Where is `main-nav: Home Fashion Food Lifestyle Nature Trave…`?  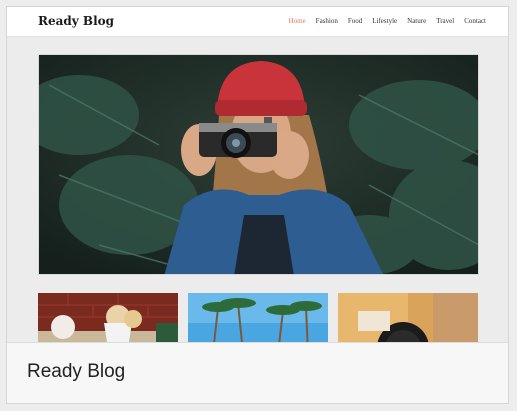 main-nav: Home Fashion Food Lifestyle Nature Trave… is located at coordinates (387, 21).